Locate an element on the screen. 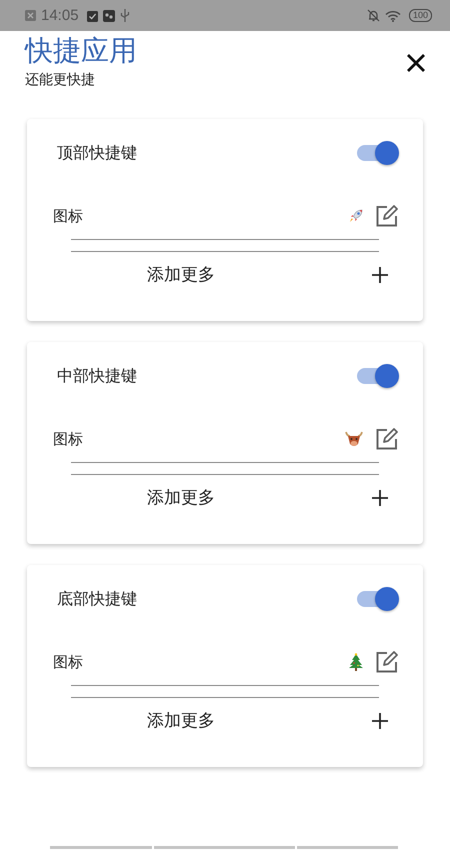  bull-icon is located at coordinates (354, 439).